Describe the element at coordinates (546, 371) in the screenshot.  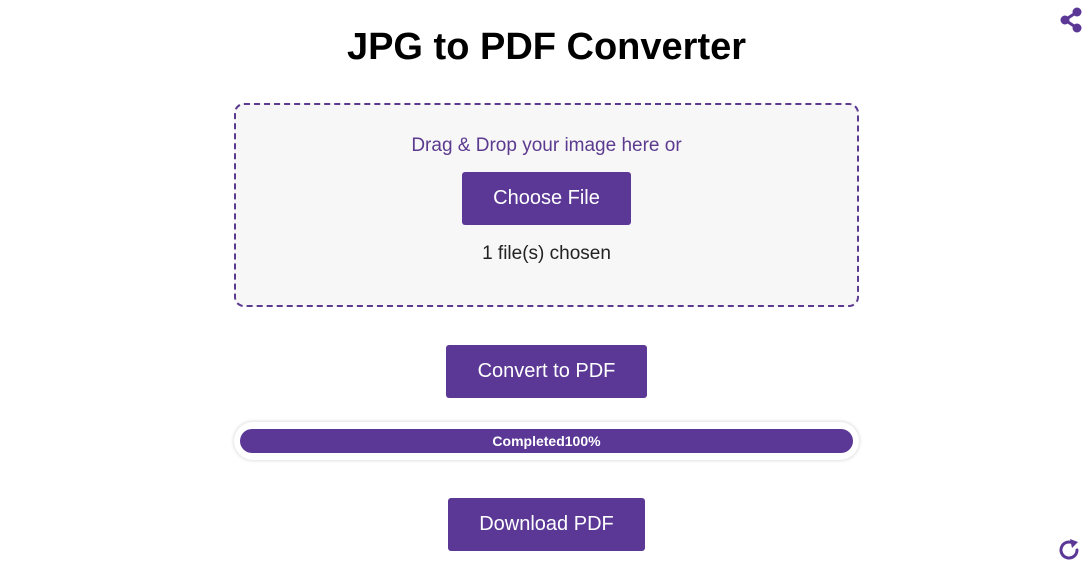
I see `convert-to-pdf-button: Convert to PDF` at that location.